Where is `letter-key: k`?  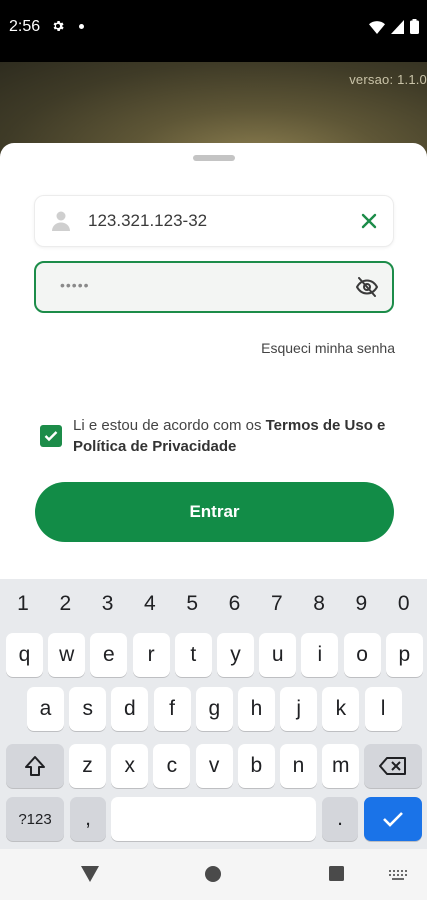
letter-key: k is located at coordinates (341, 709).